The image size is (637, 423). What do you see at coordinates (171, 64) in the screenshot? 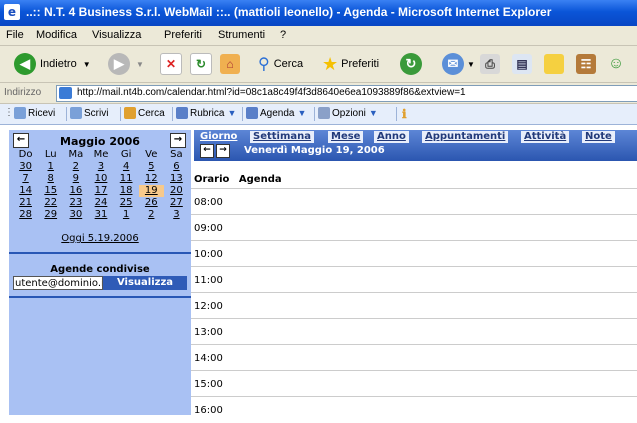
I see `stop-button: ✕` at bounding box center [171, 64].